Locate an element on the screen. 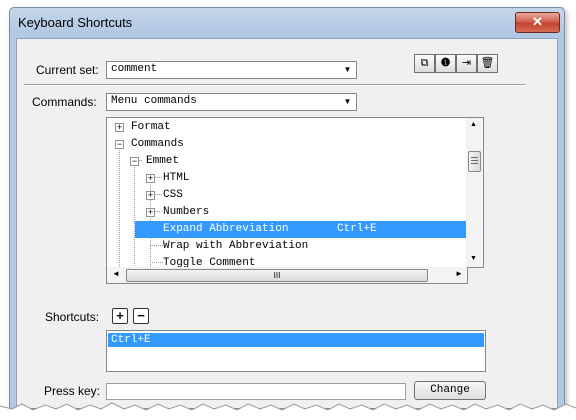  tree-item-label: Format is located at coordinates (151, 127).